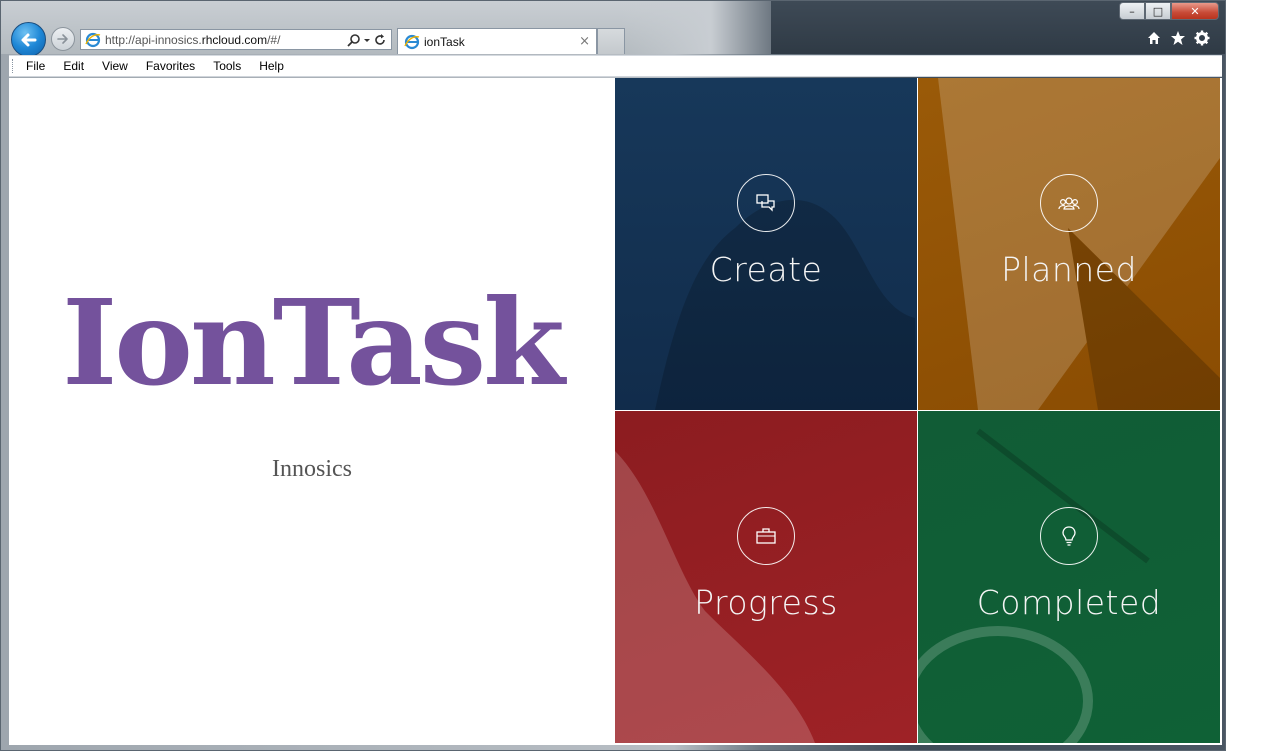  I want to click on ie-tab-icon, so click(412, 42).